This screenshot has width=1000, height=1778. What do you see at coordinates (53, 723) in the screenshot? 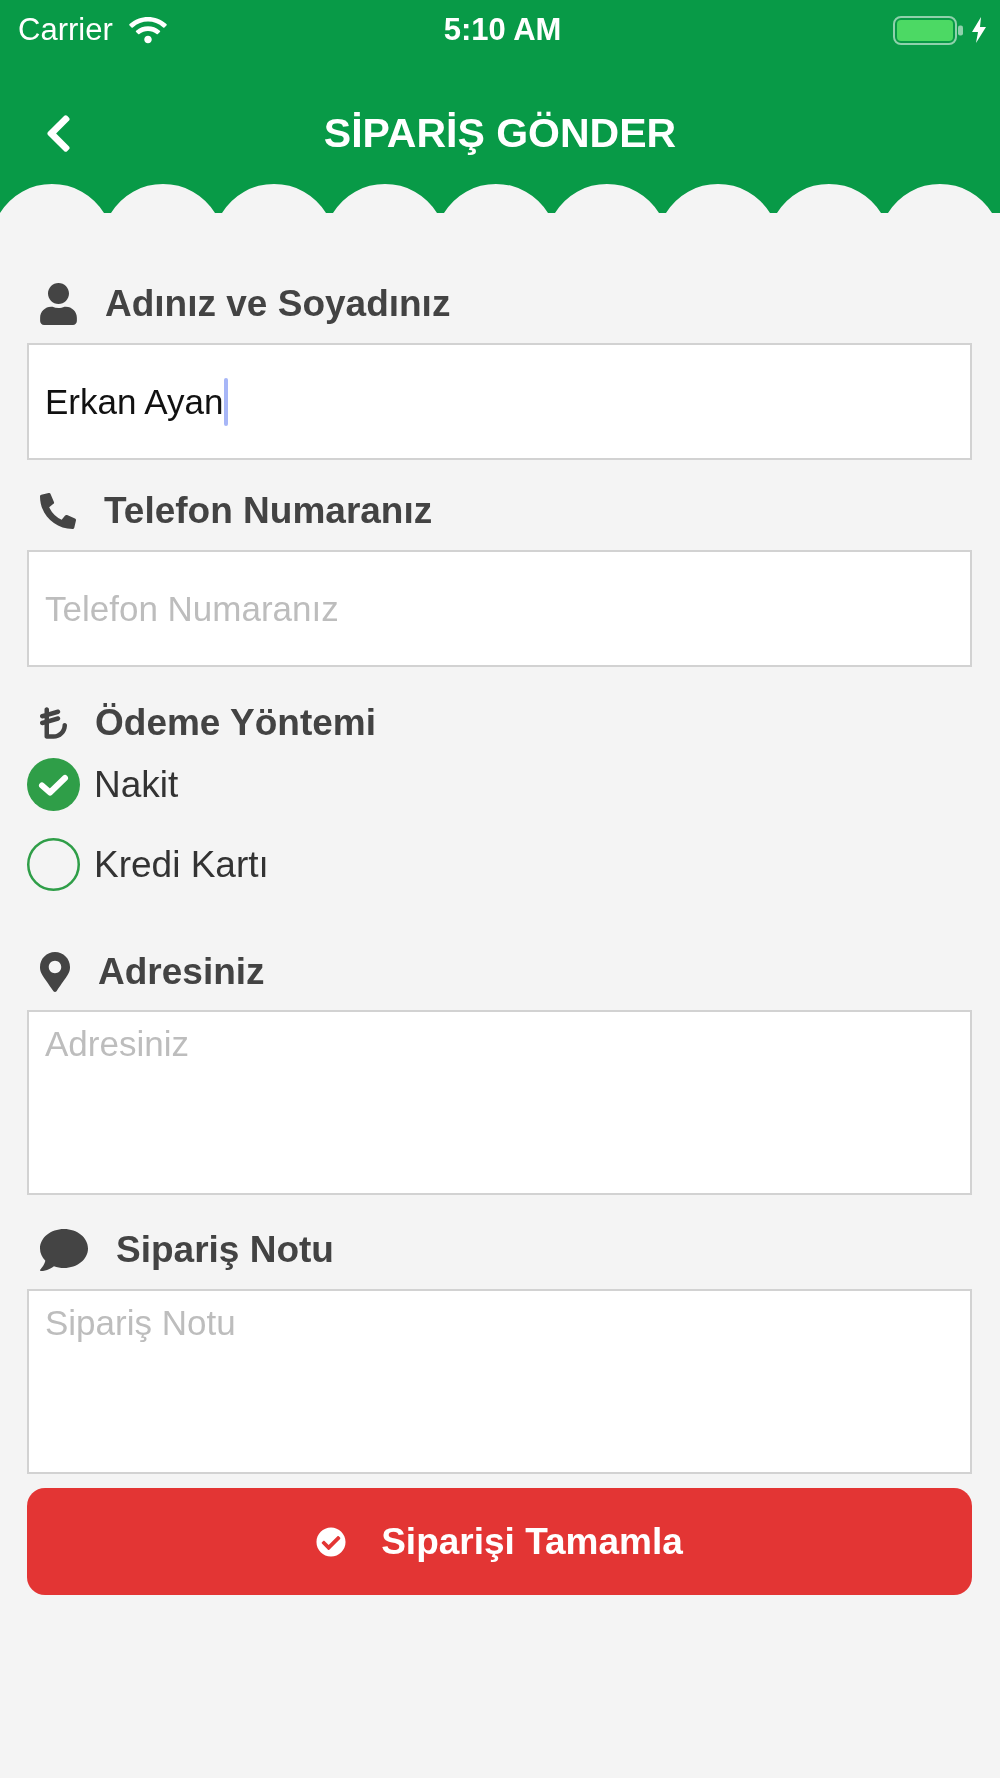
I see `lira-icon` at bounding box center [53, 723].